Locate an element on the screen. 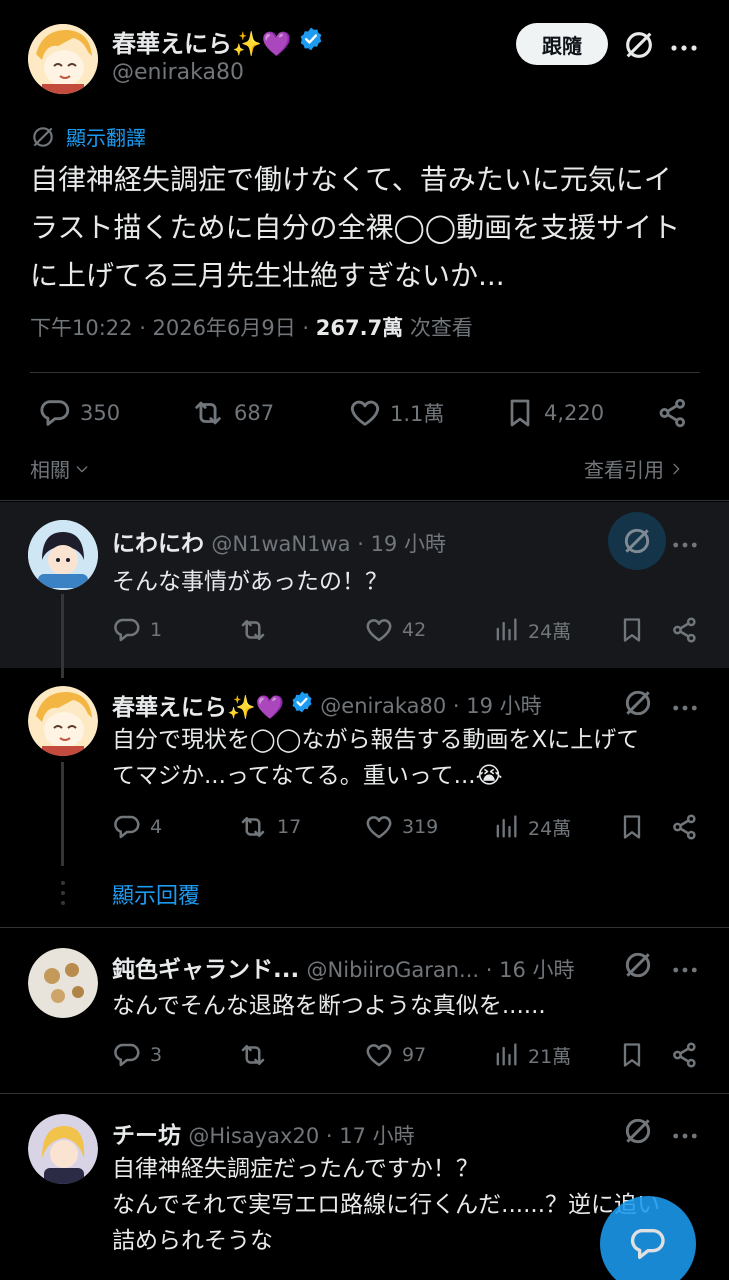 The image size is (729, 1280). like-count: 97 is located at coordinates (414, 1055).